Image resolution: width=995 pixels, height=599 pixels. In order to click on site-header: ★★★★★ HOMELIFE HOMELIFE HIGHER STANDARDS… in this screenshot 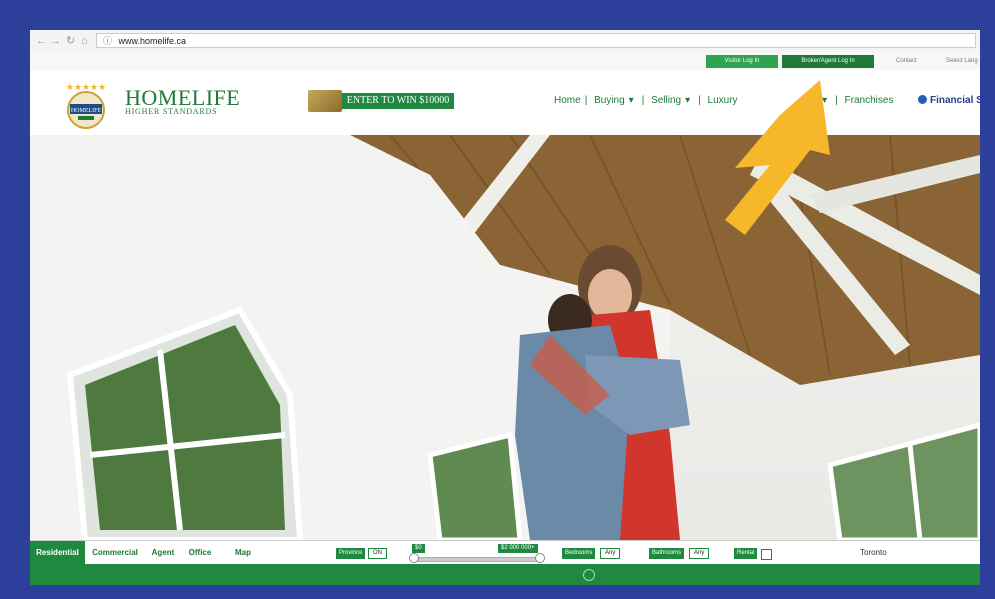, I will do `click(505, 102)`.